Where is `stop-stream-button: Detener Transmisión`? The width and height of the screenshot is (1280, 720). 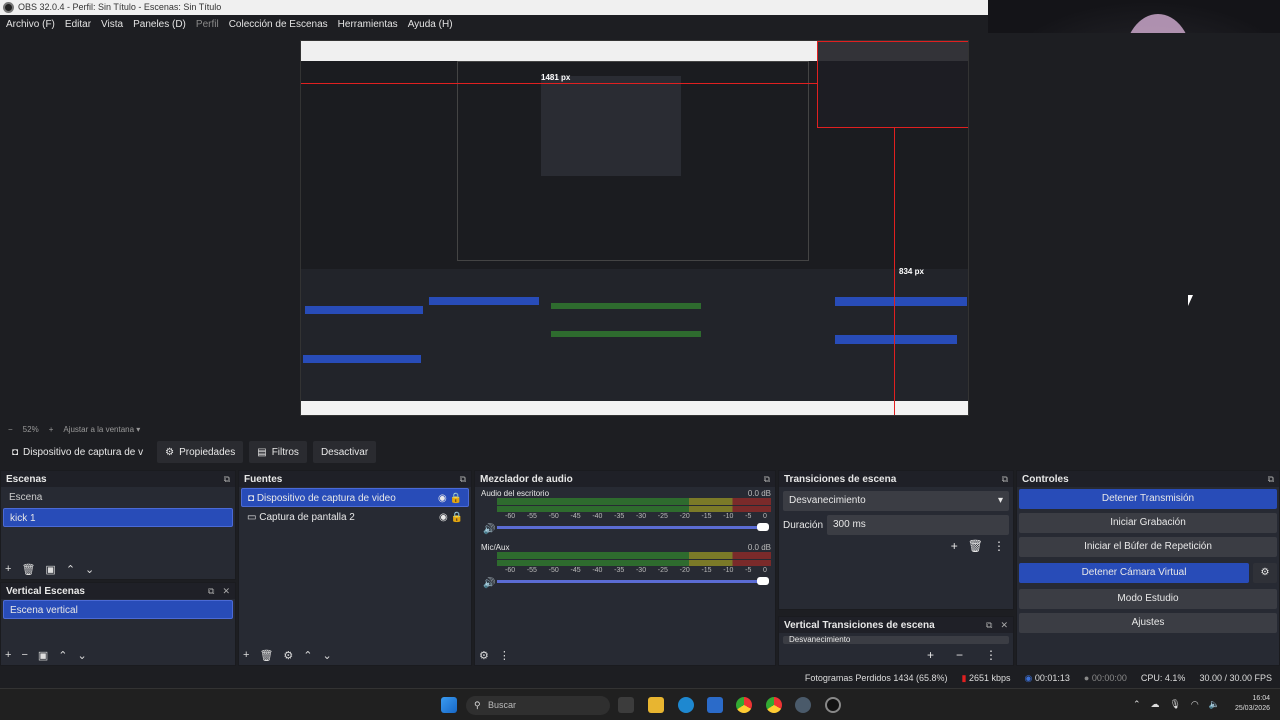 stop-stream-button: Detener Transmisión is located at coordinates (1148, 499).